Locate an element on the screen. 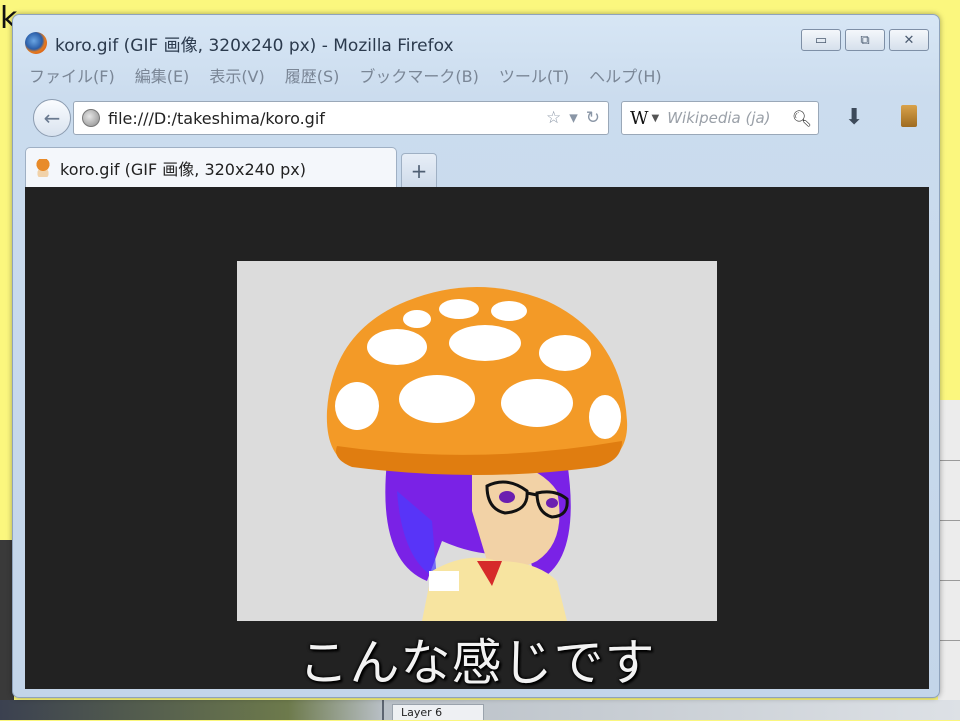 The image size is (960, 721). menu-view: 表示(V) is located at coordinates (236, 75).